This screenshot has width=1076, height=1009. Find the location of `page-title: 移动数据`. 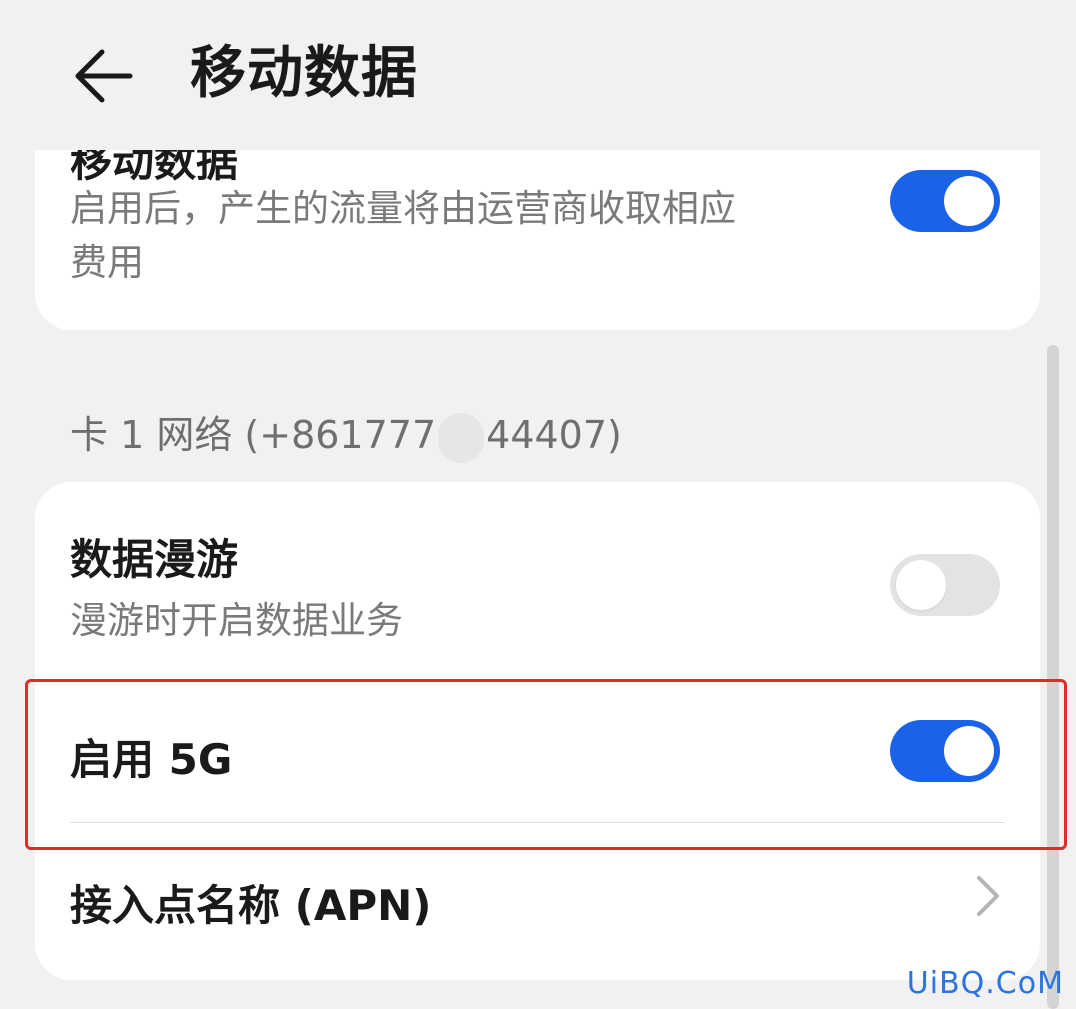

page-title: 移动数据 is located at coordinates (304, 73).